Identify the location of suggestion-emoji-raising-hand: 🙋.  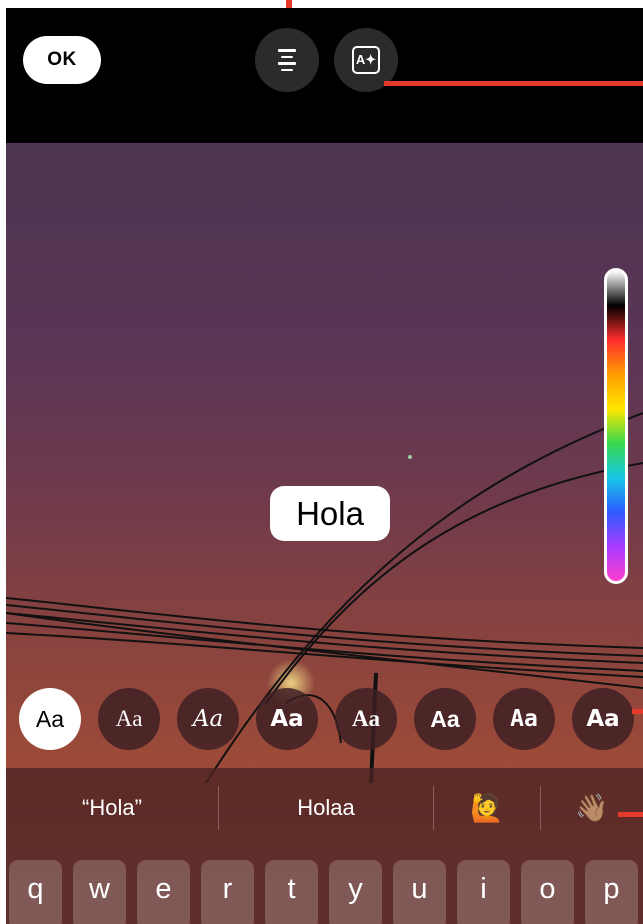
(487, 808).